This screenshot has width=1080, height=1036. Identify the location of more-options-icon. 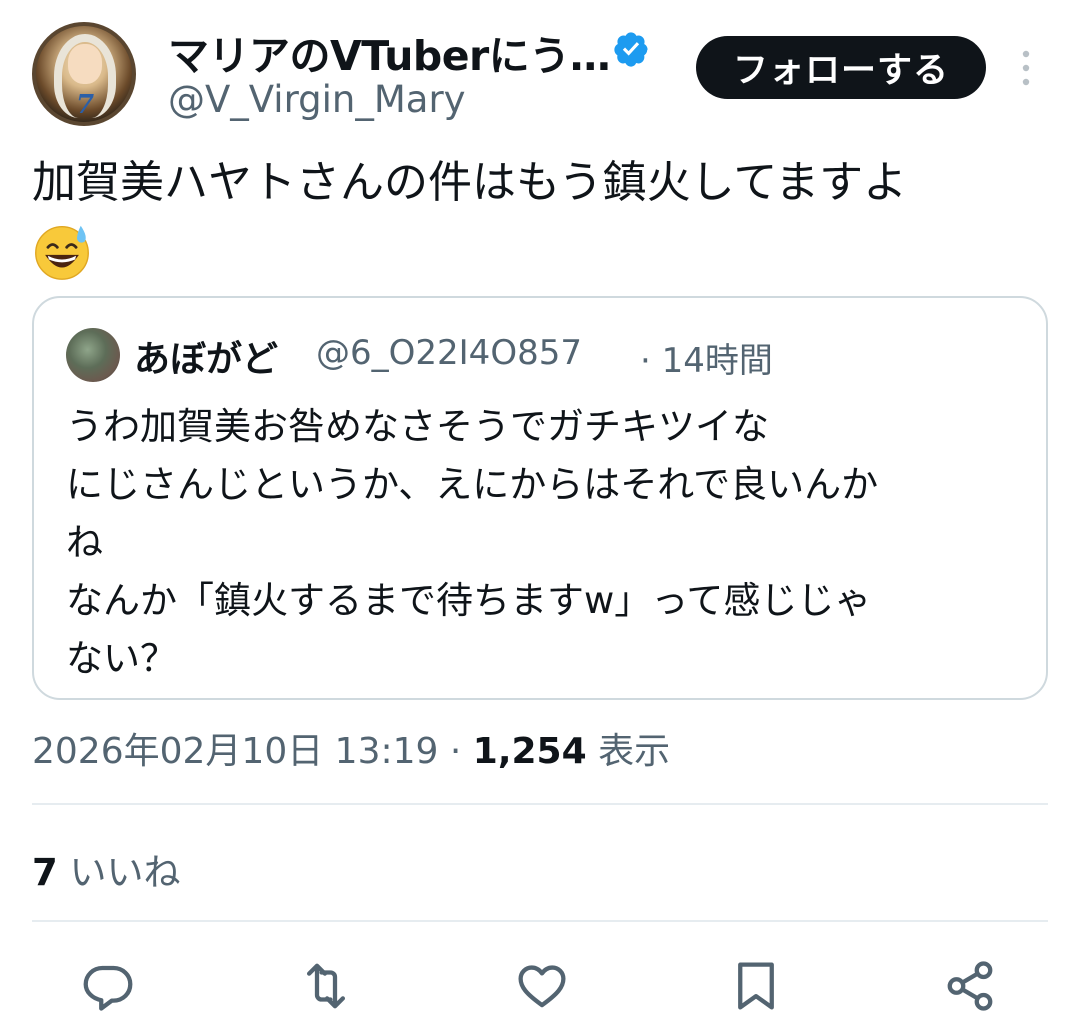
(1026, 68).